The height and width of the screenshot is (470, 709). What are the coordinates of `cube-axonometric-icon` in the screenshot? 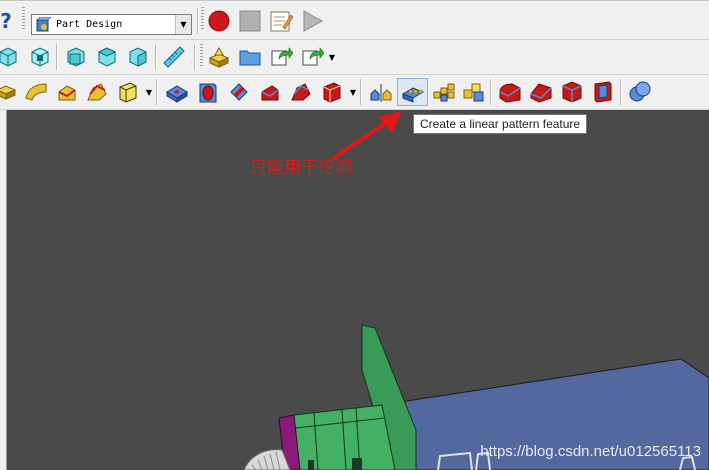 It's located at (40, 57).